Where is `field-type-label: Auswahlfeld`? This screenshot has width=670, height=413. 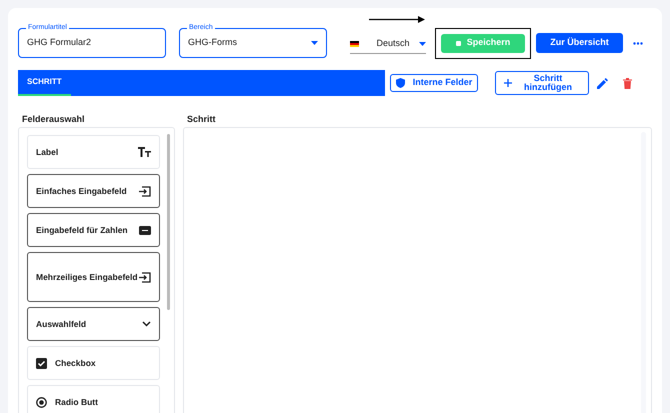
field-type-label: Auswahlfeld is located at coordinates (61, 324).